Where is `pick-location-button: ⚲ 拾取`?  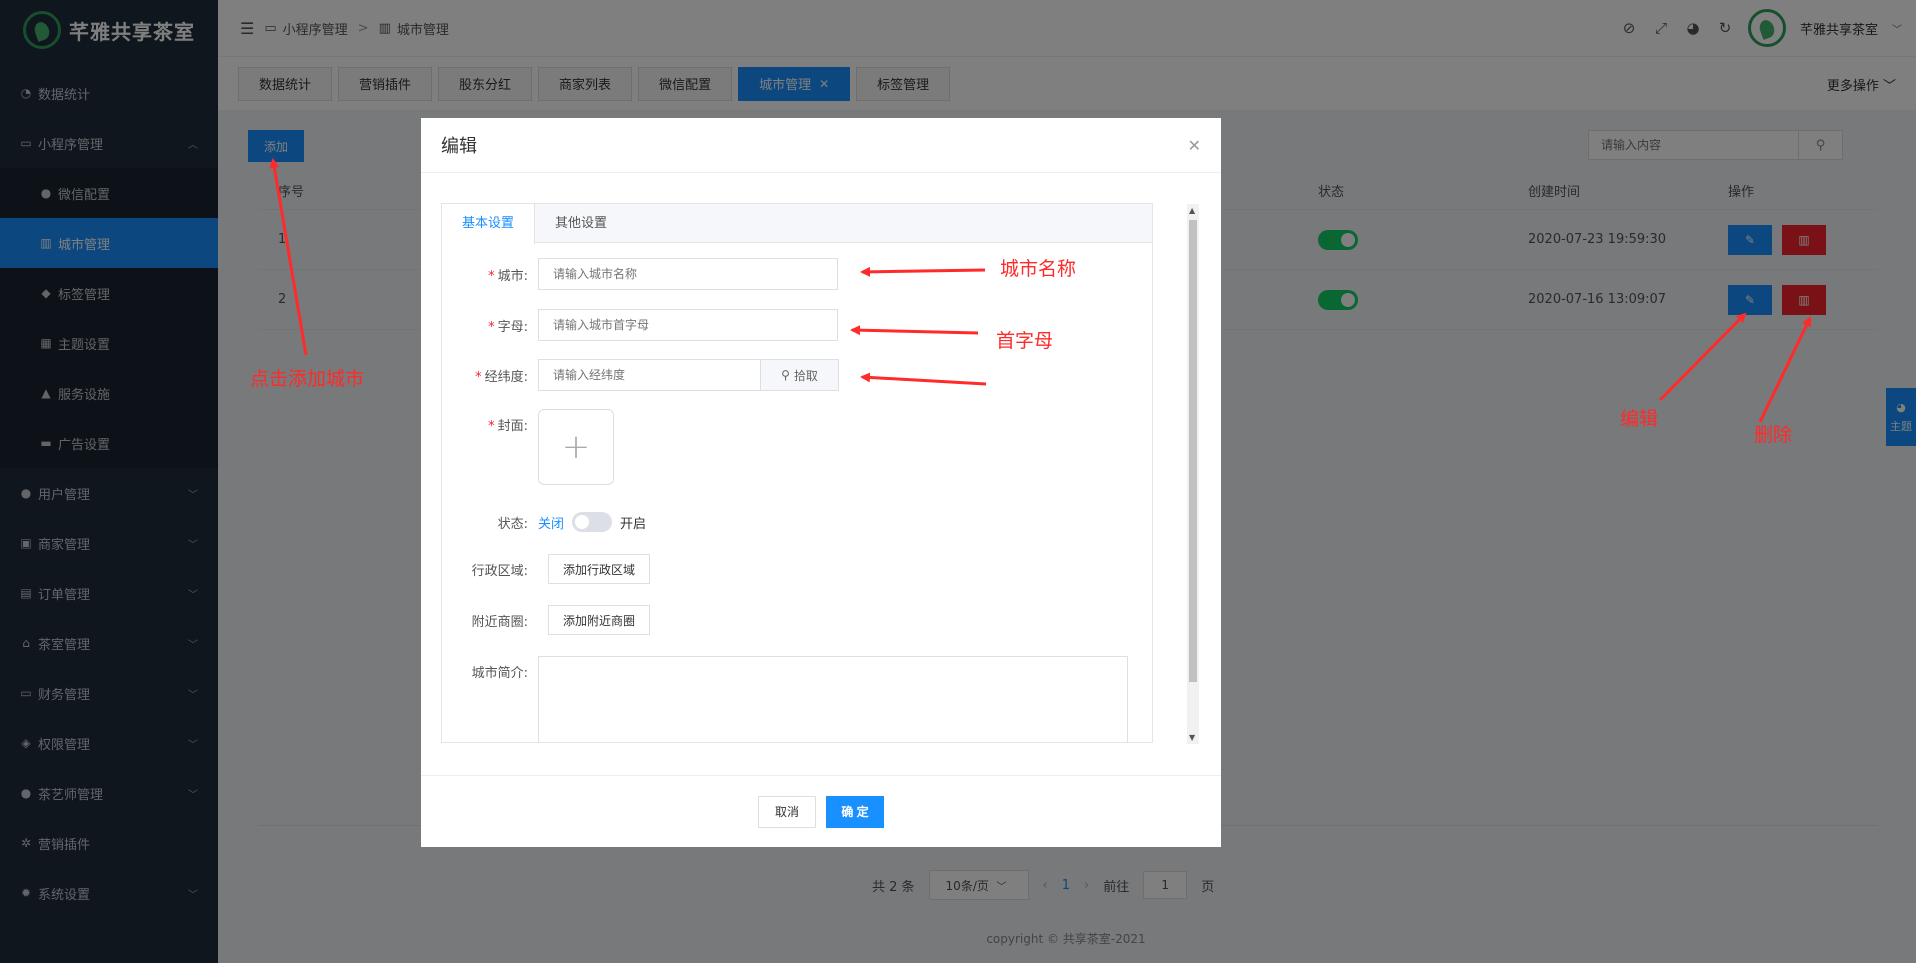 pick-location-button: ⚲ 拾取 is located at coordinates (800, 375).